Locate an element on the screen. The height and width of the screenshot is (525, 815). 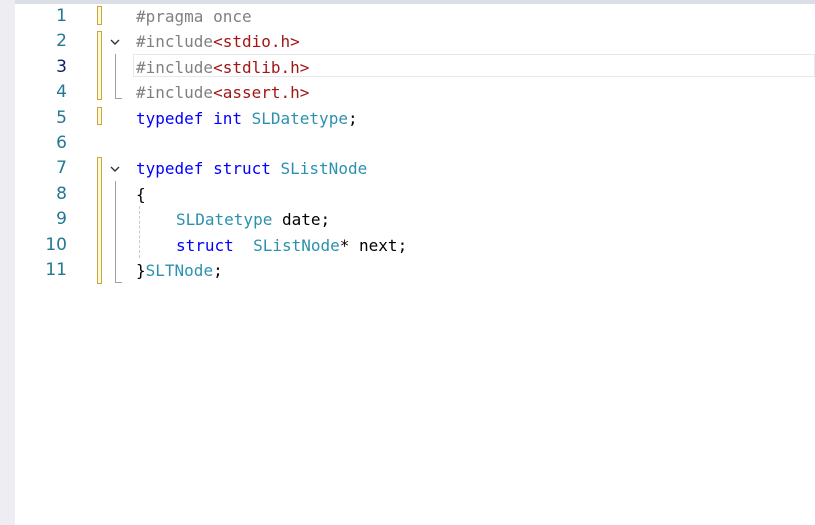
code-text: SLDatetype date; is located at coordinates (253, 219).